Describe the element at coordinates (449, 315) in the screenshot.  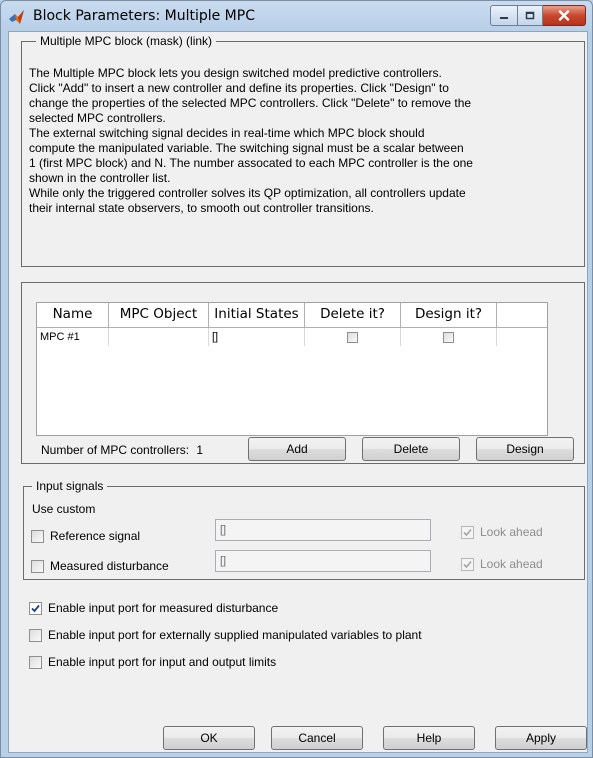
I see `column-header-design: Design it?` at that location.